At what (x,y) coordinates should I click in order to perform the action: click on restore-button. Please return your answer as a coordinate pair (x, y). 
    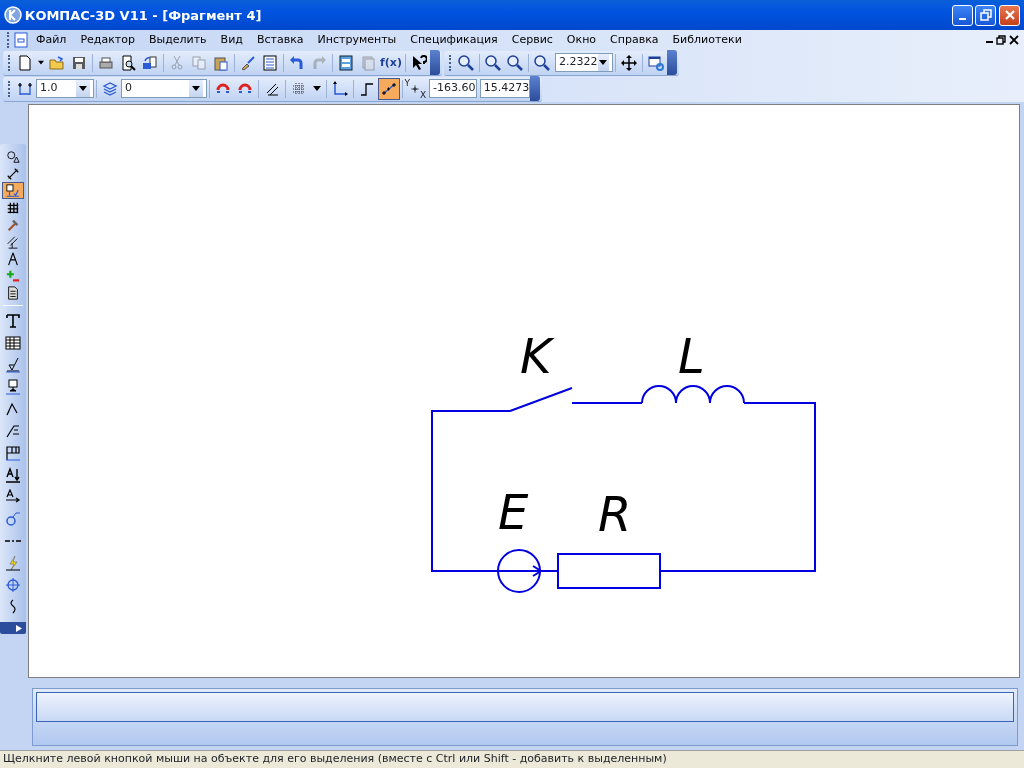
    Looking at the image, I should click on (986, 15).